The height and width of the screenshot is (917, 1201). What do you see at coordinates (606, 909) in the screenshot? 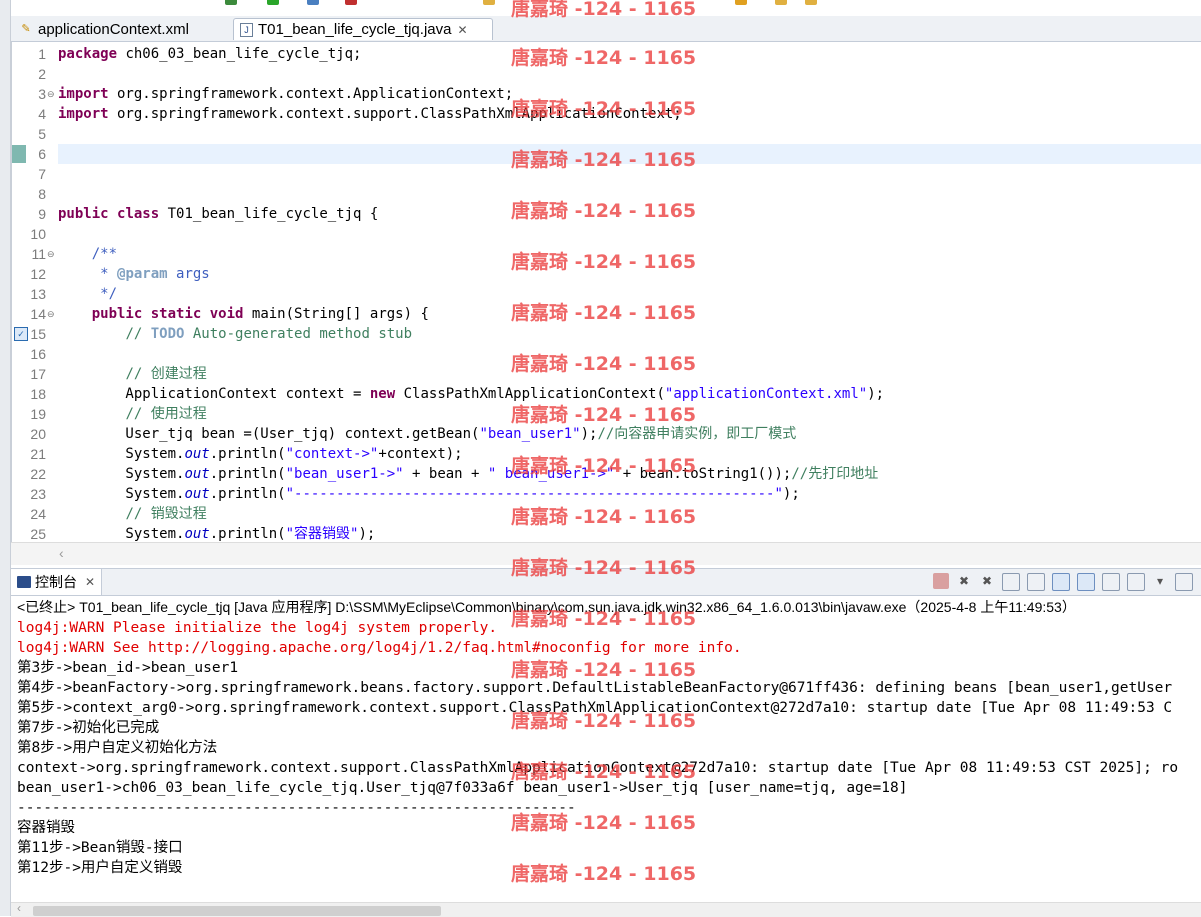
I see `console-horizontal-scrollbar: ‹` at bounding box center [606, 909].